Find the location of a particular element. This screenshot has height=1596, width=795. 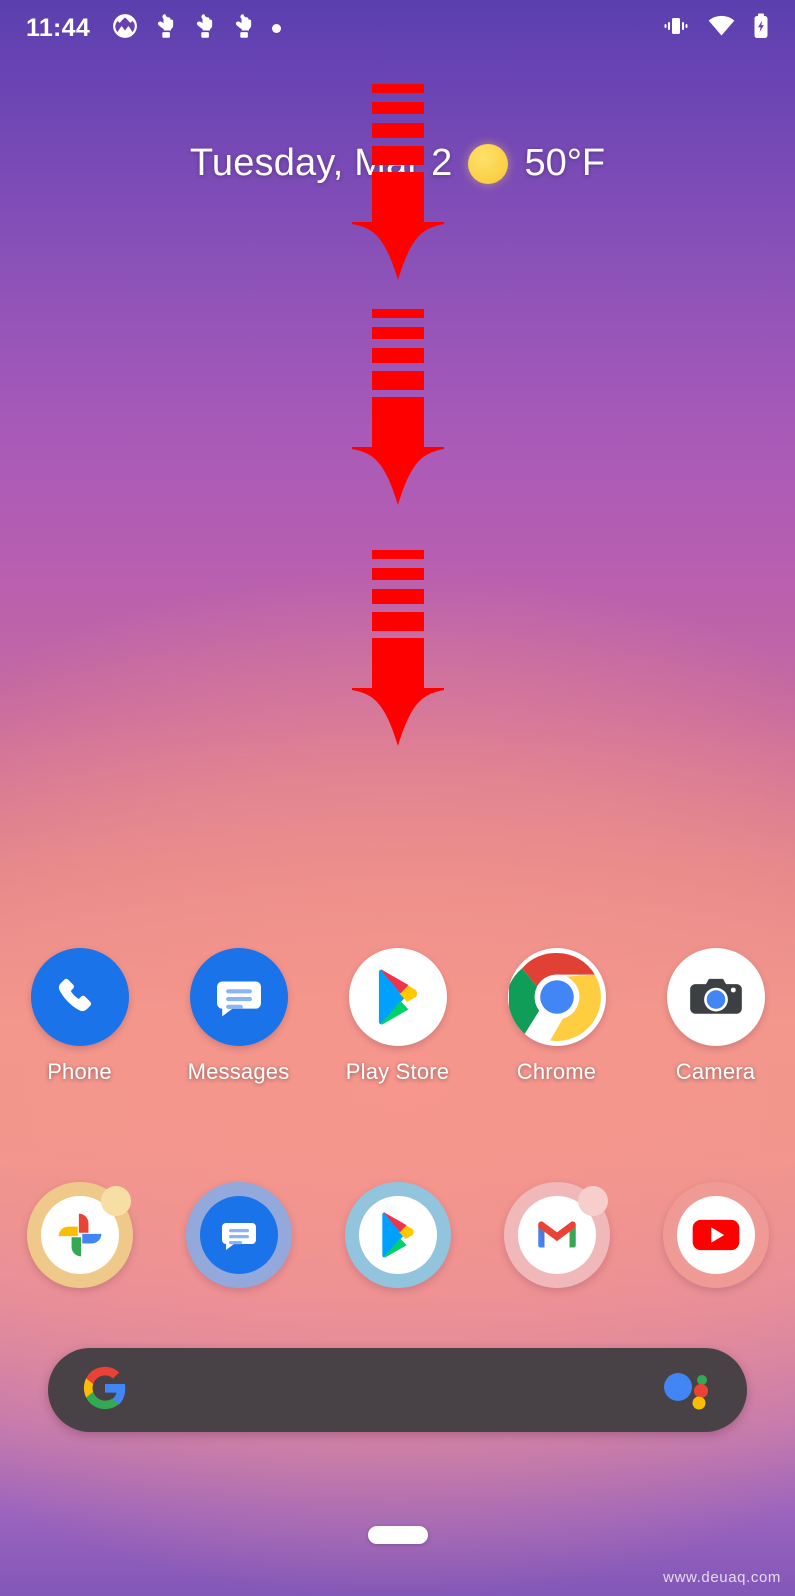

dock-ring-photos is located at coordinates (79, 1235).